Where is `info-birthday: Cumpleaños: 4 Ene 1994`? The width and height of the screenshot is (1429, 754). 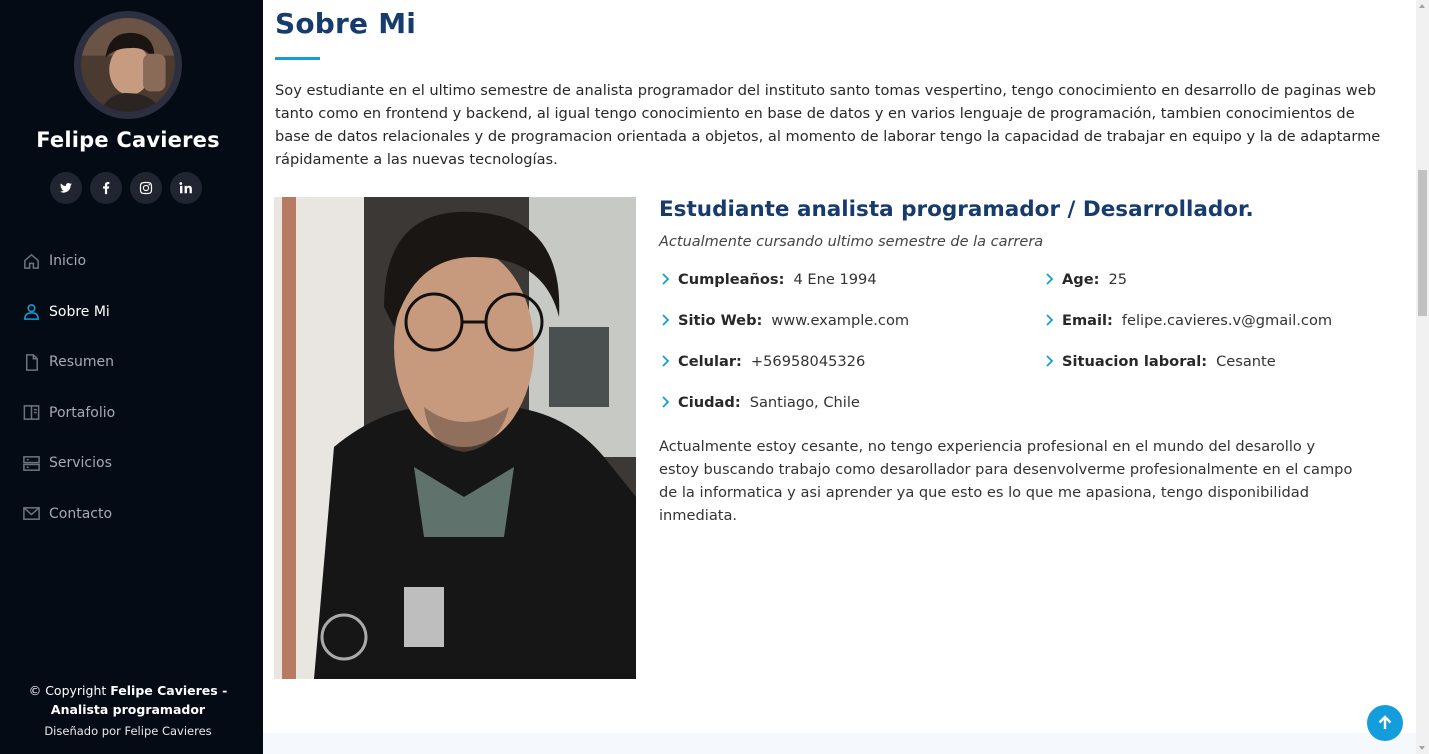 info-birthday: Cumpleaños: 4 Ene 1994 is located at coordinates (768, 279).